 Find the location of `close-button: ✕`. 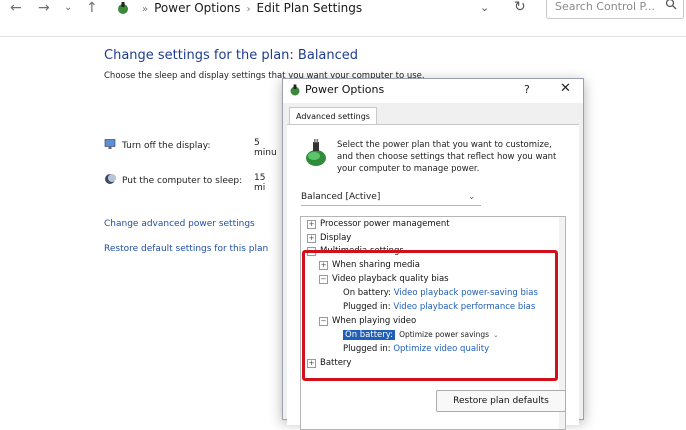

close-button: ✕ is located at coordinates (565, 88).